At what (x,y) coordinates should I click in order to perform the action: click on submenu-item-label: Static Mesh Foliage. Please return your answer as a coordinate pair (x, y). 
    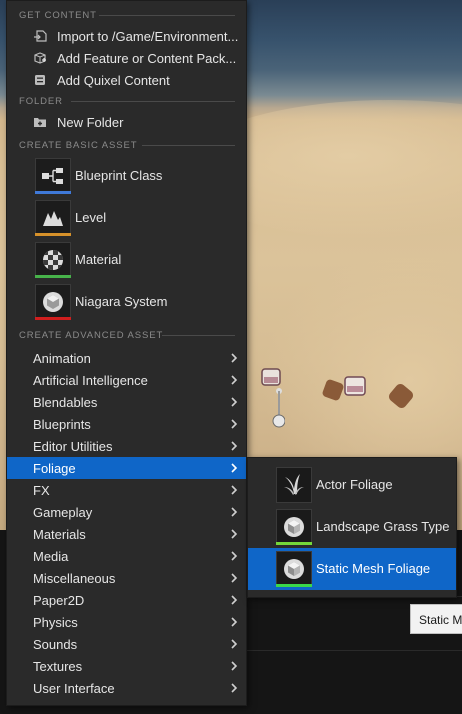
    Looking at the image, I should click on (373, 568).